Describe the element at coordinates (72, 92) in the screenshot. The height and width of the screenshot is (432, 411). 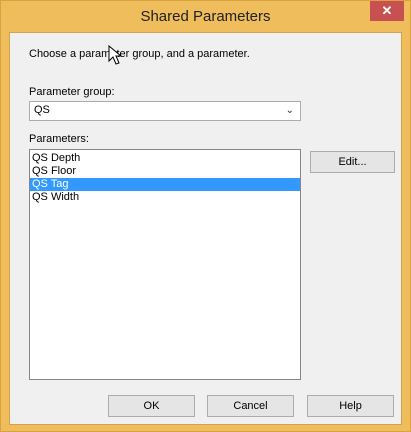
I see `parameter-group-label: Parameter group:` at that location.